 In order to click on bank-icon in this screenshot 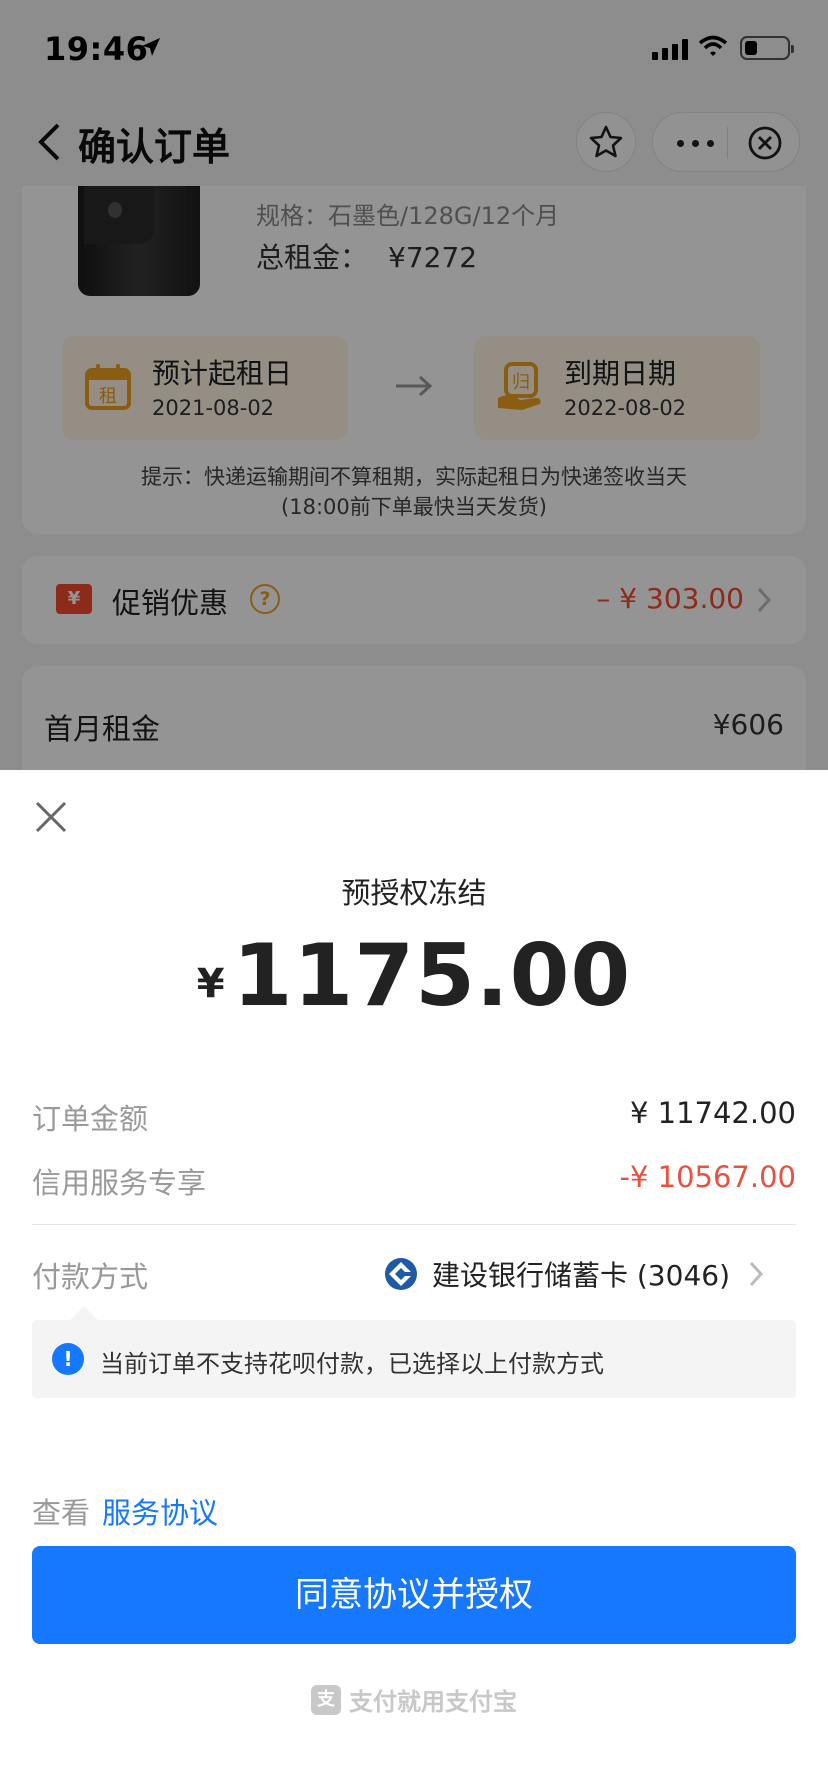, I will do `click(400, 1274)`.